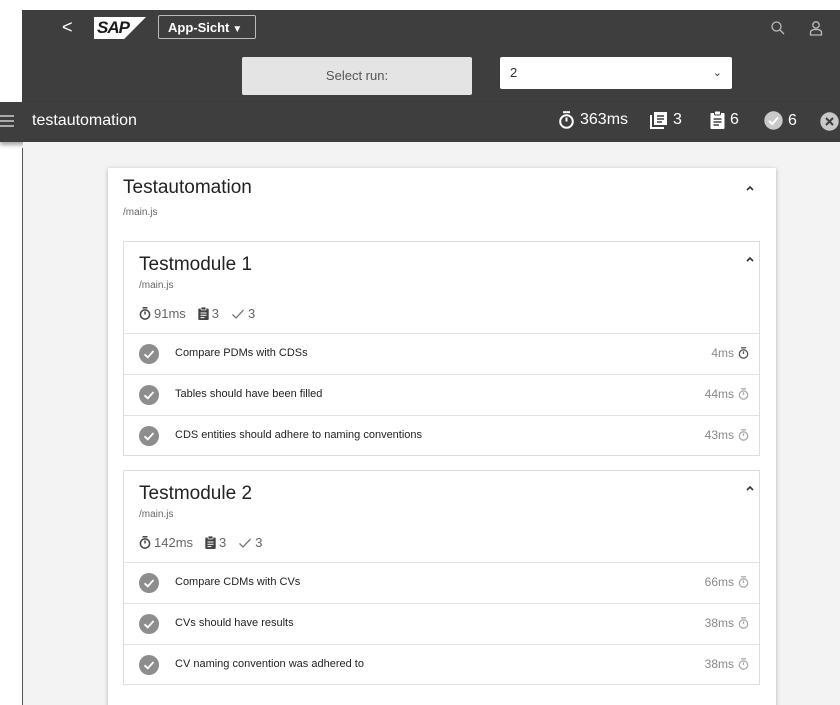 The height and width of the screenshot is (705, 840). I want to click on test-case-name: CVs should have results, so click(234, 623).